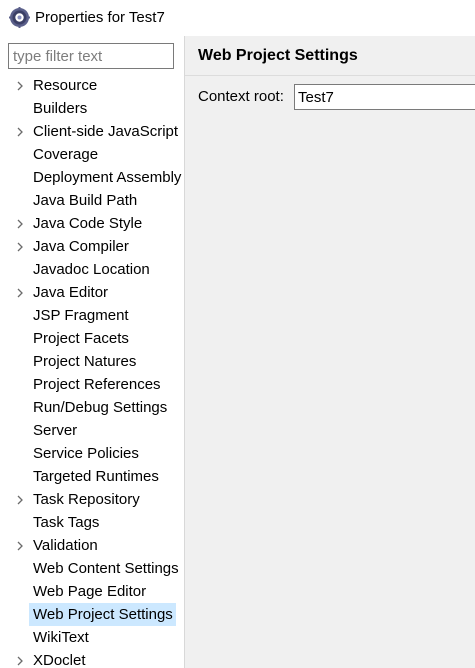 Image resolution: width=475 pixels, height=668 pixels. Describe the element at coordinates (85, 361) in the screenshot. I see `tree-item-label: Project Natures` at that location.